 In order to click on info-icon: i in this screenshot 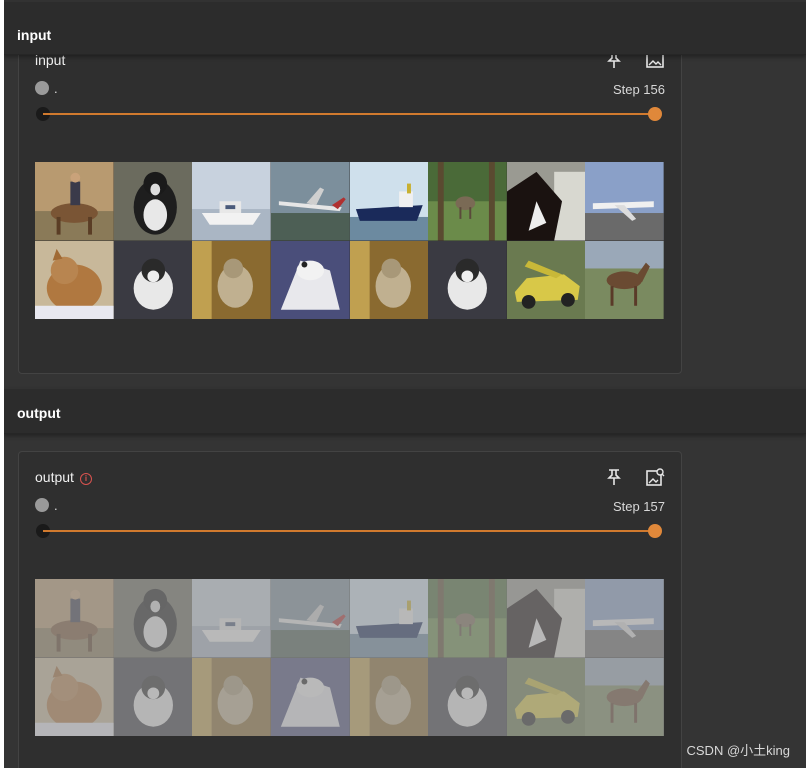, I will do `click(85, 479)`.